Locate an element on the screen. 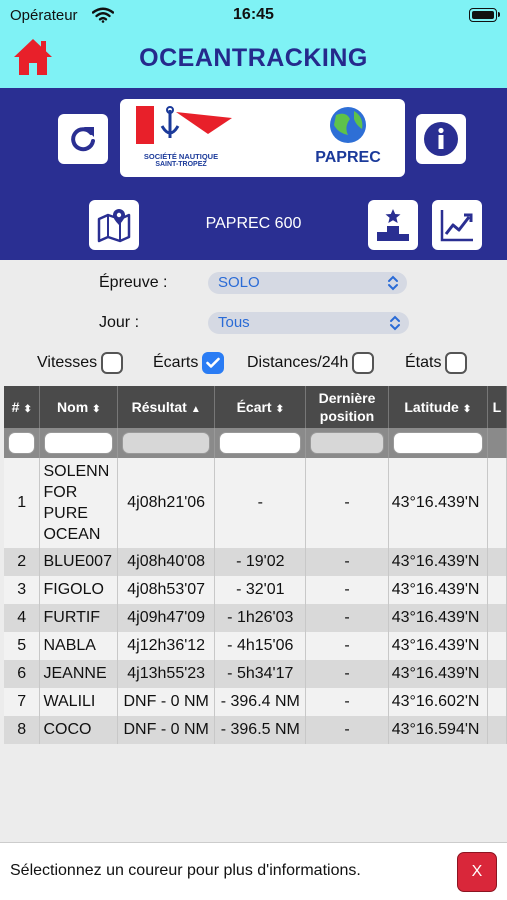  ranking-button is located at coordinates (393, 225).